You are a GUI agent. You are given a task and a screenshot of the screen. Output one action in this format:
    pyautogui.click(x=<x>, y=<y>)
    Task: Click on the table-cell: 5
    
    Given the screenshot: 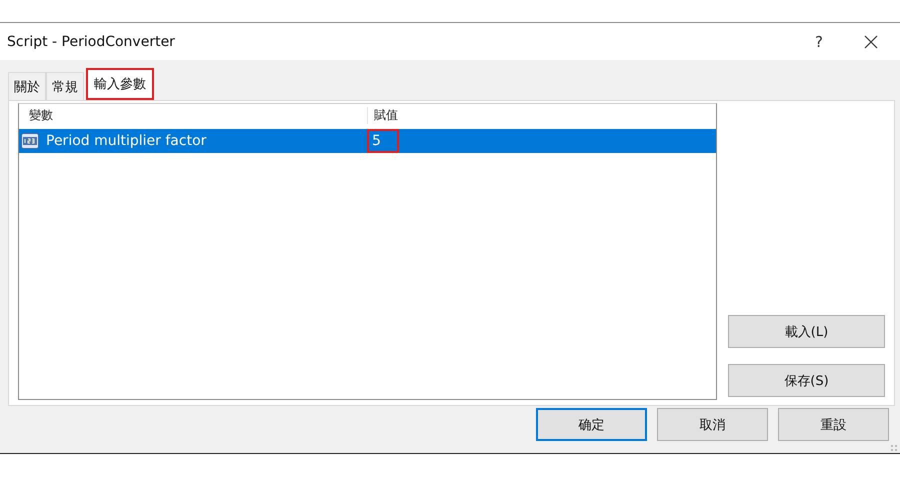 What is the action you would take?
    pyautogui.click(x=383, y=141)
    